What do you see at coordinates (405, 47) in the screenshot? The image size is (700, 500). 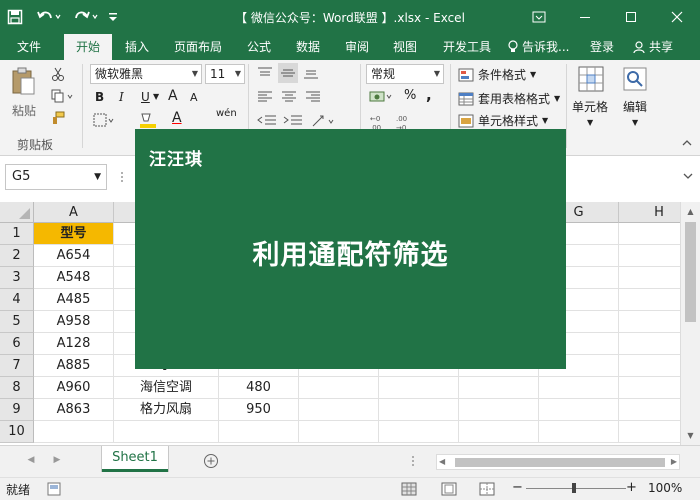 I see `tab-view: 视图` at bounding box center [405, 47].